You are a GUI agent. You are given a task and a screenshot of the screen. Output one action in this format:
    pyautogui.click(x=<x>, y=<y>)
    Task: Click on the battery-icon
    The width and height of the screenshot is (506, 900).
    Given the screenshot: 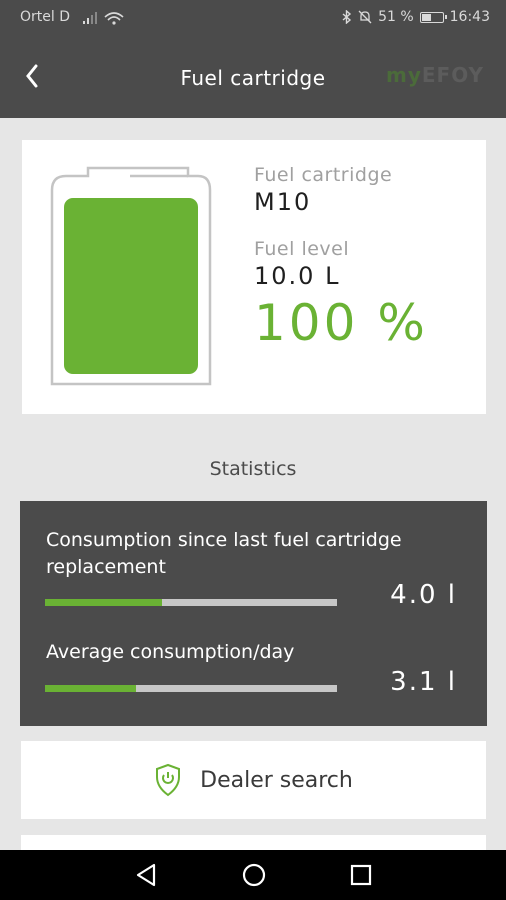 What is the action you would take?
    pyautogui.click(x=433, y=17)
    